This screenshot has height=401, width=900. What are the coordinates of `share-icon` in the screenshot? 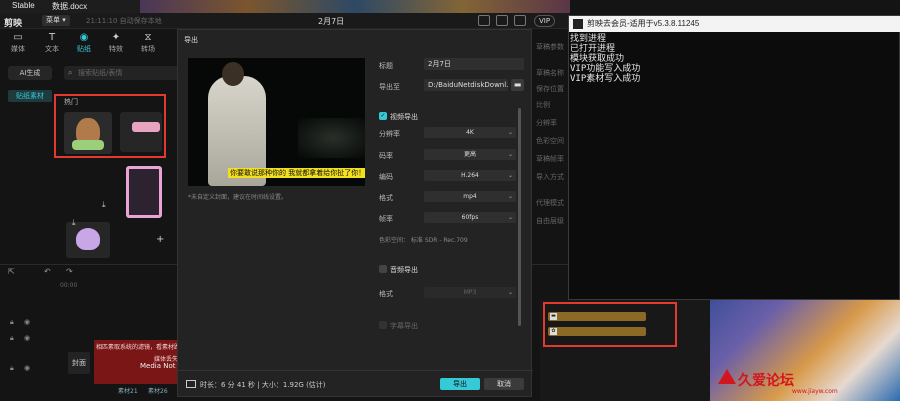 It's located at (520, 20).